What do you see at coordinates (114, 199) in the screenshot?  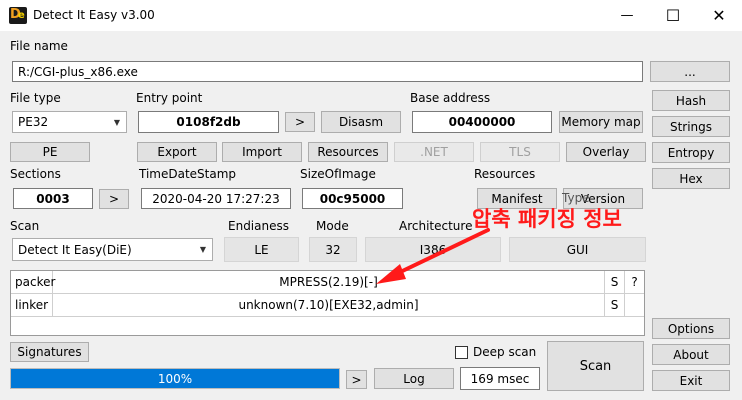 I see `sections-go-button: >` at bounding box center [114, 199].